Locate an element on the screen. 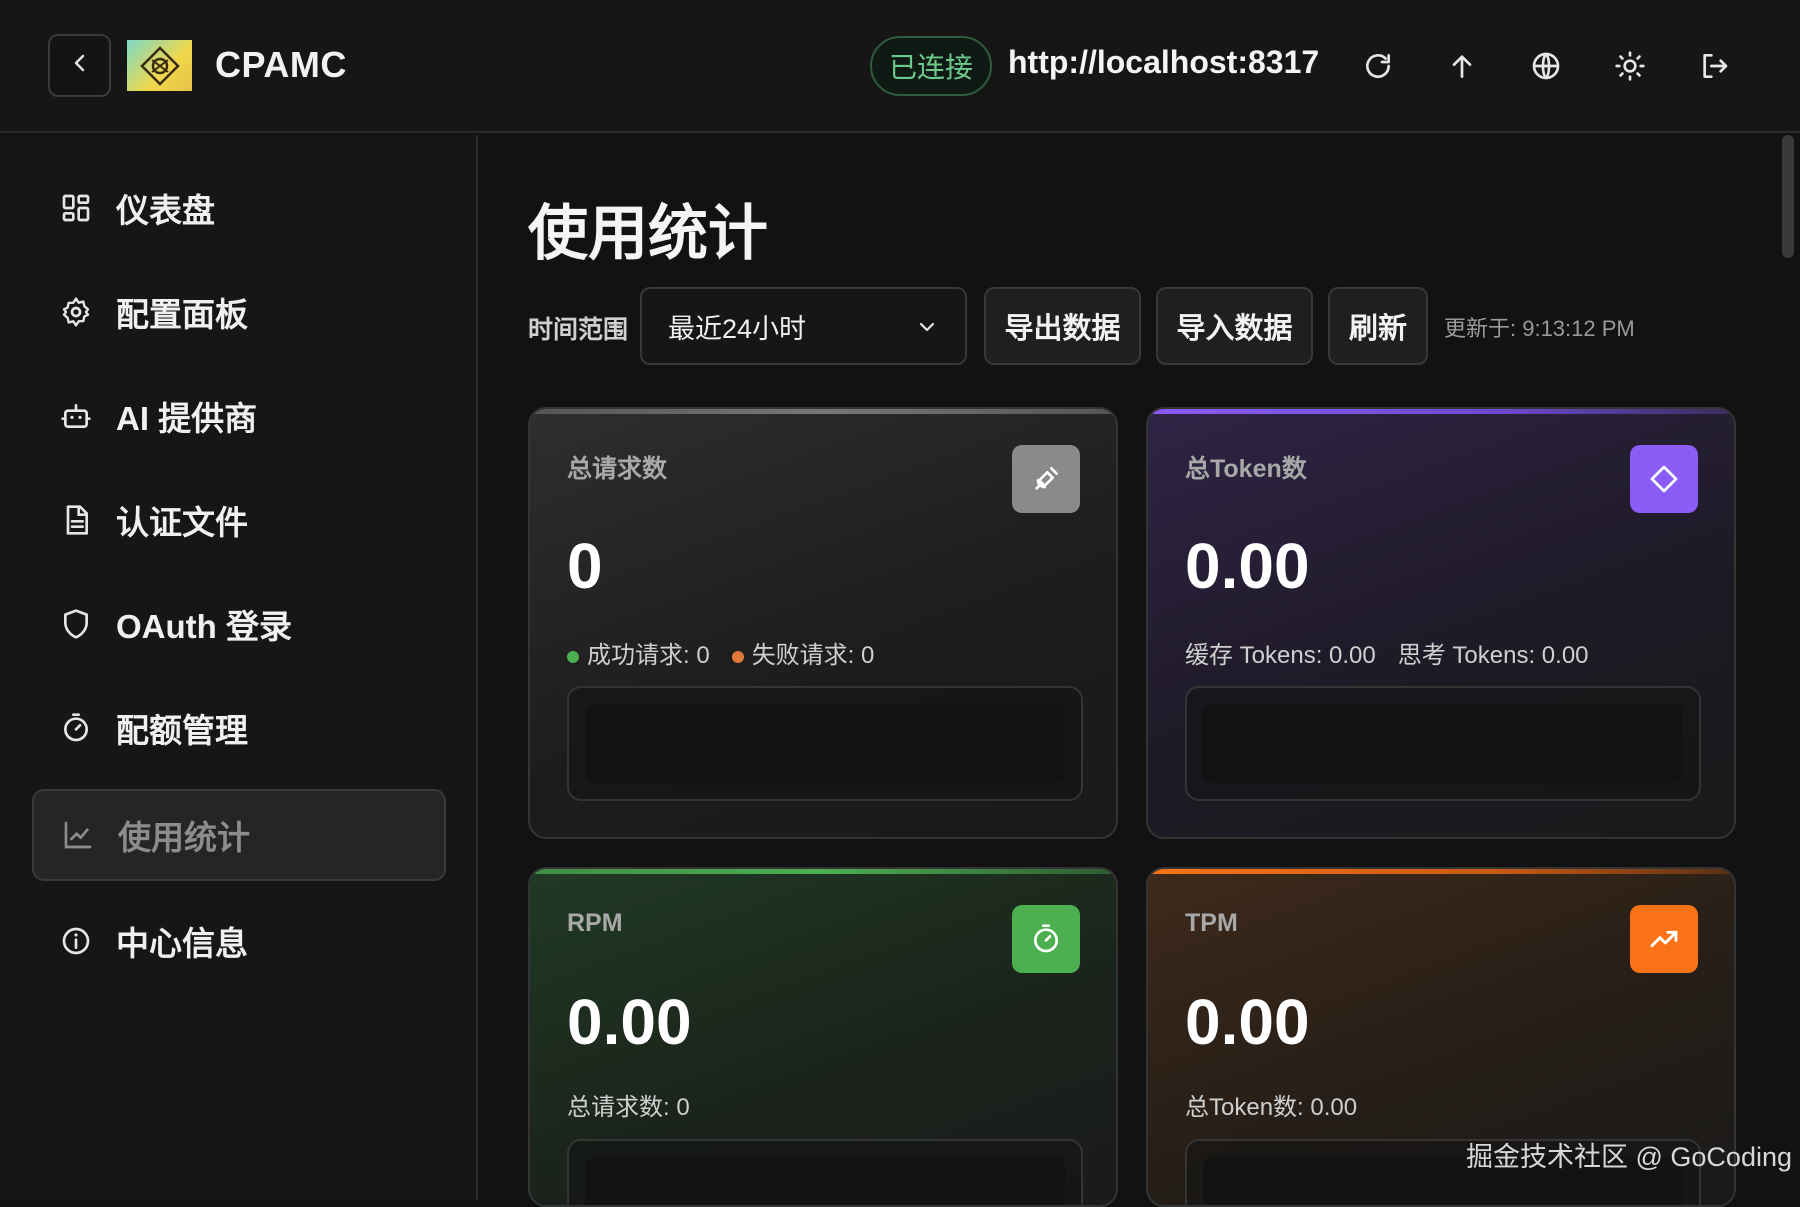  top-bar: CPAMC 已连接 http://localhost:8317 is located at coordinates (900, 66).